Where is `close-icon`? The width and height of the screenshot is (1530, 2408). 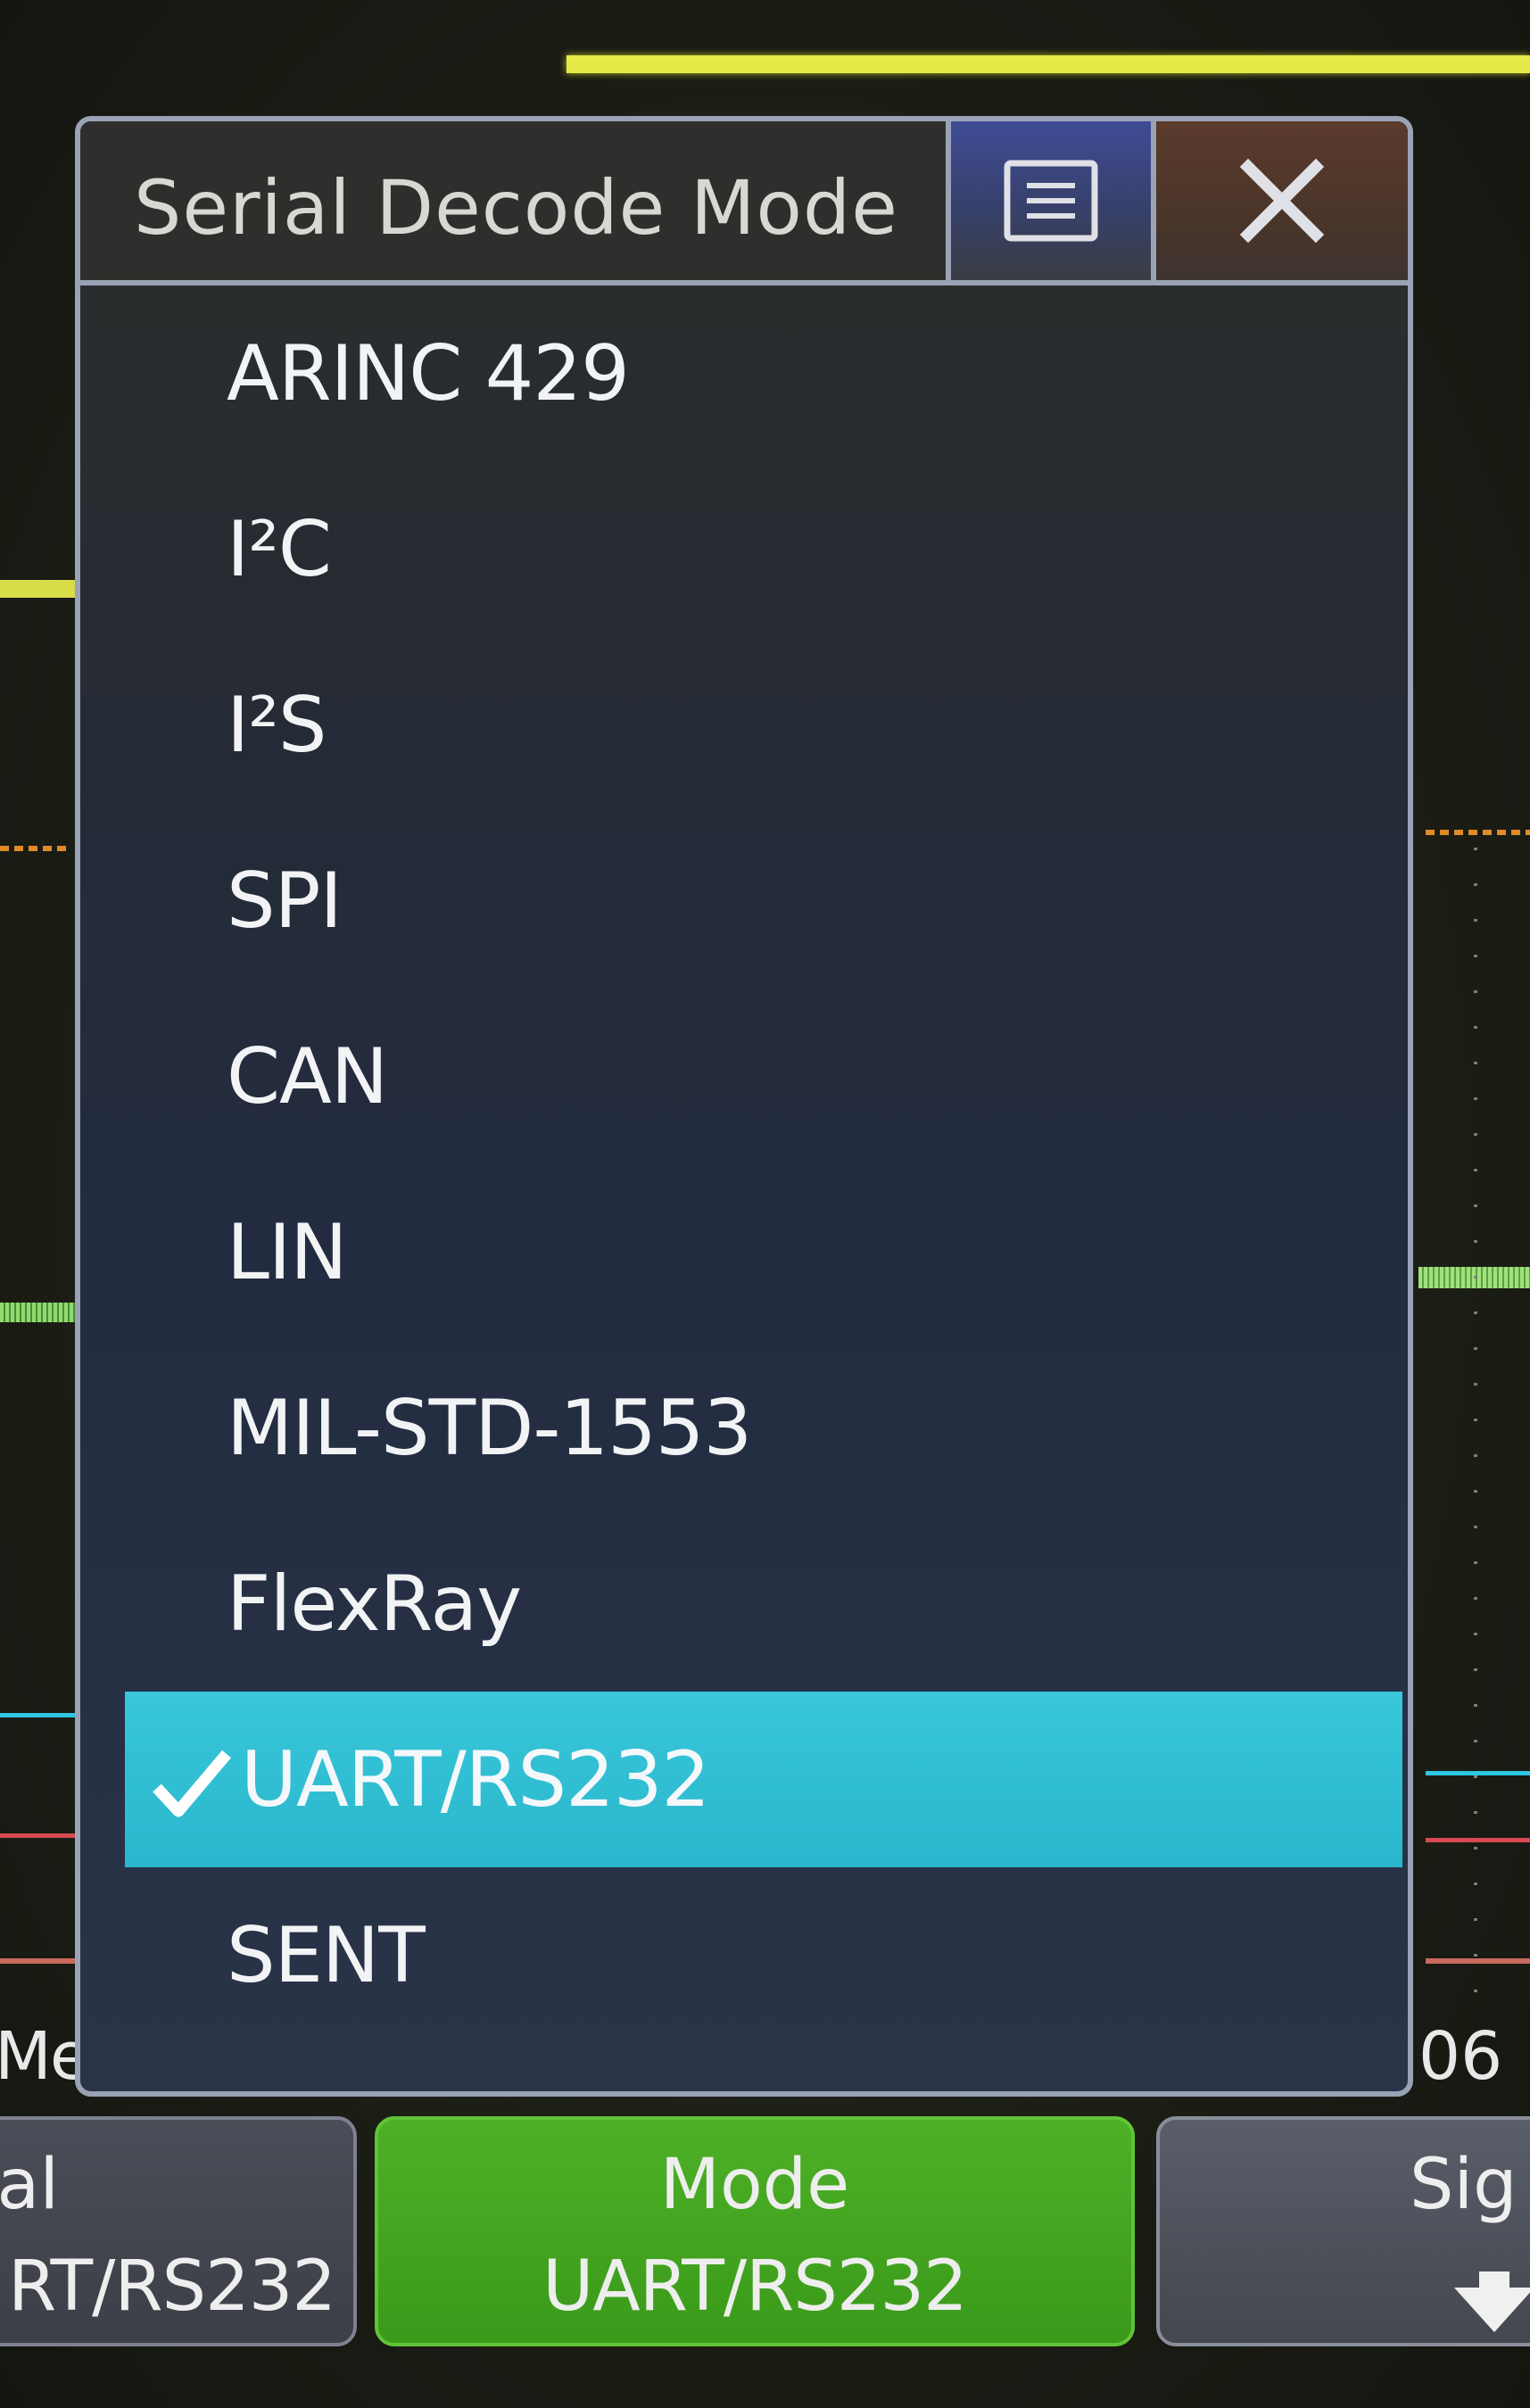 close-icon is located at coordinates (1282, 201).